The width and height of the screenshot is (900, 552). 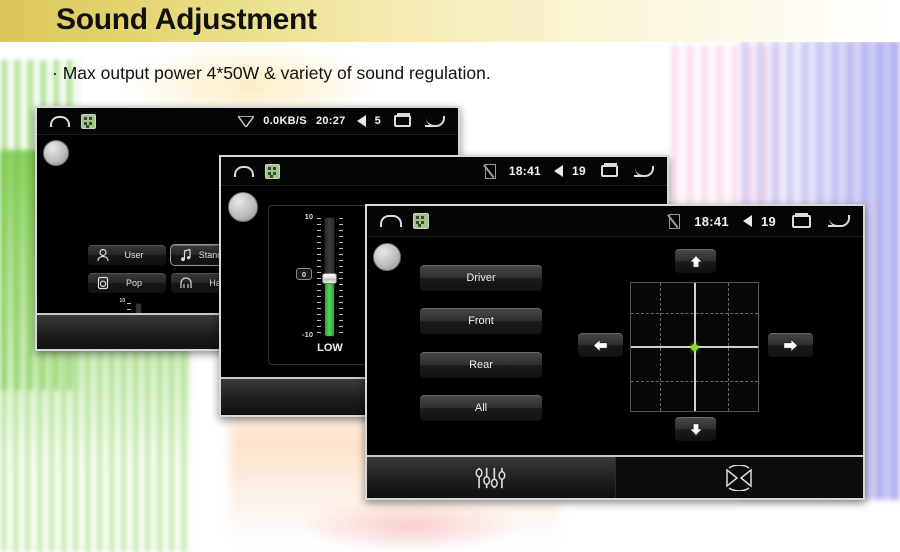 I want to click on eq-slider-track, so click(x=329, y=277).